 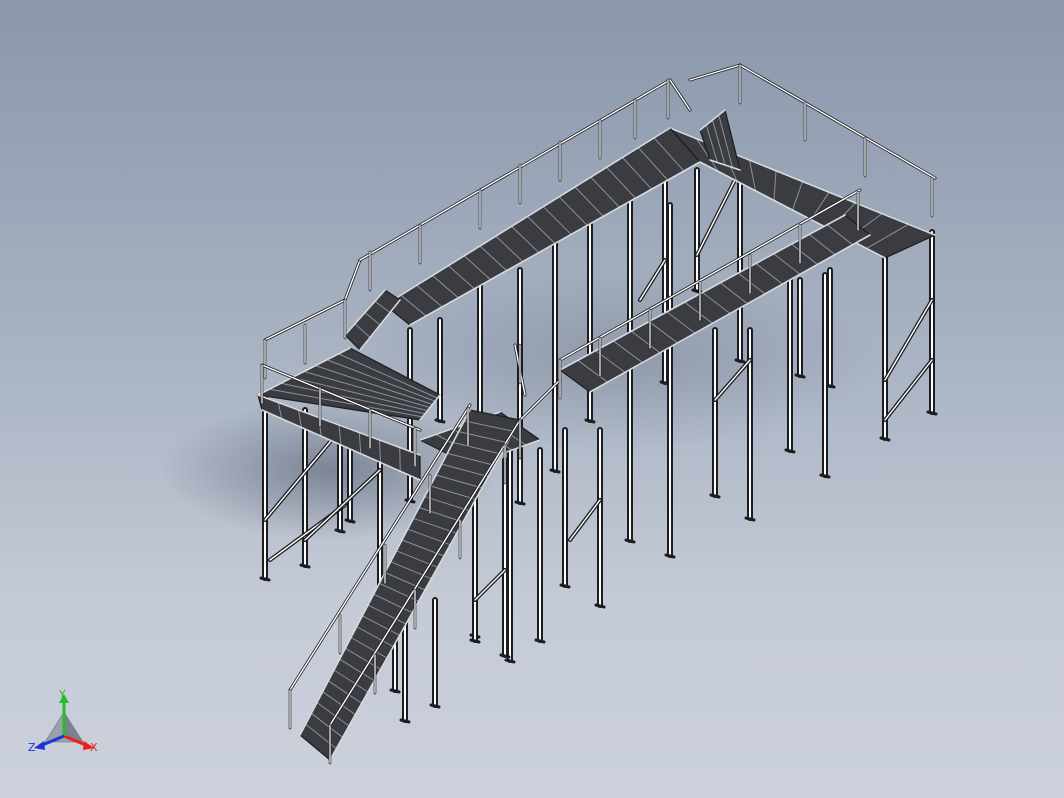 What do you see at coordinates (94, 747) in the screenshot?
I see `triad-x-label: X` at bounding box center [94, 747].